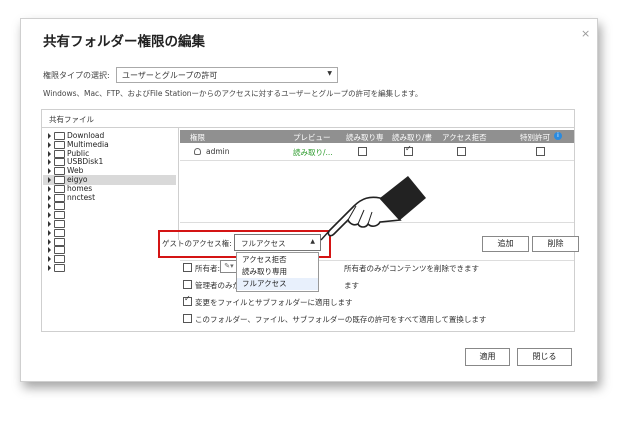  I want to click on read-only-checkbox, so click(362, 151).